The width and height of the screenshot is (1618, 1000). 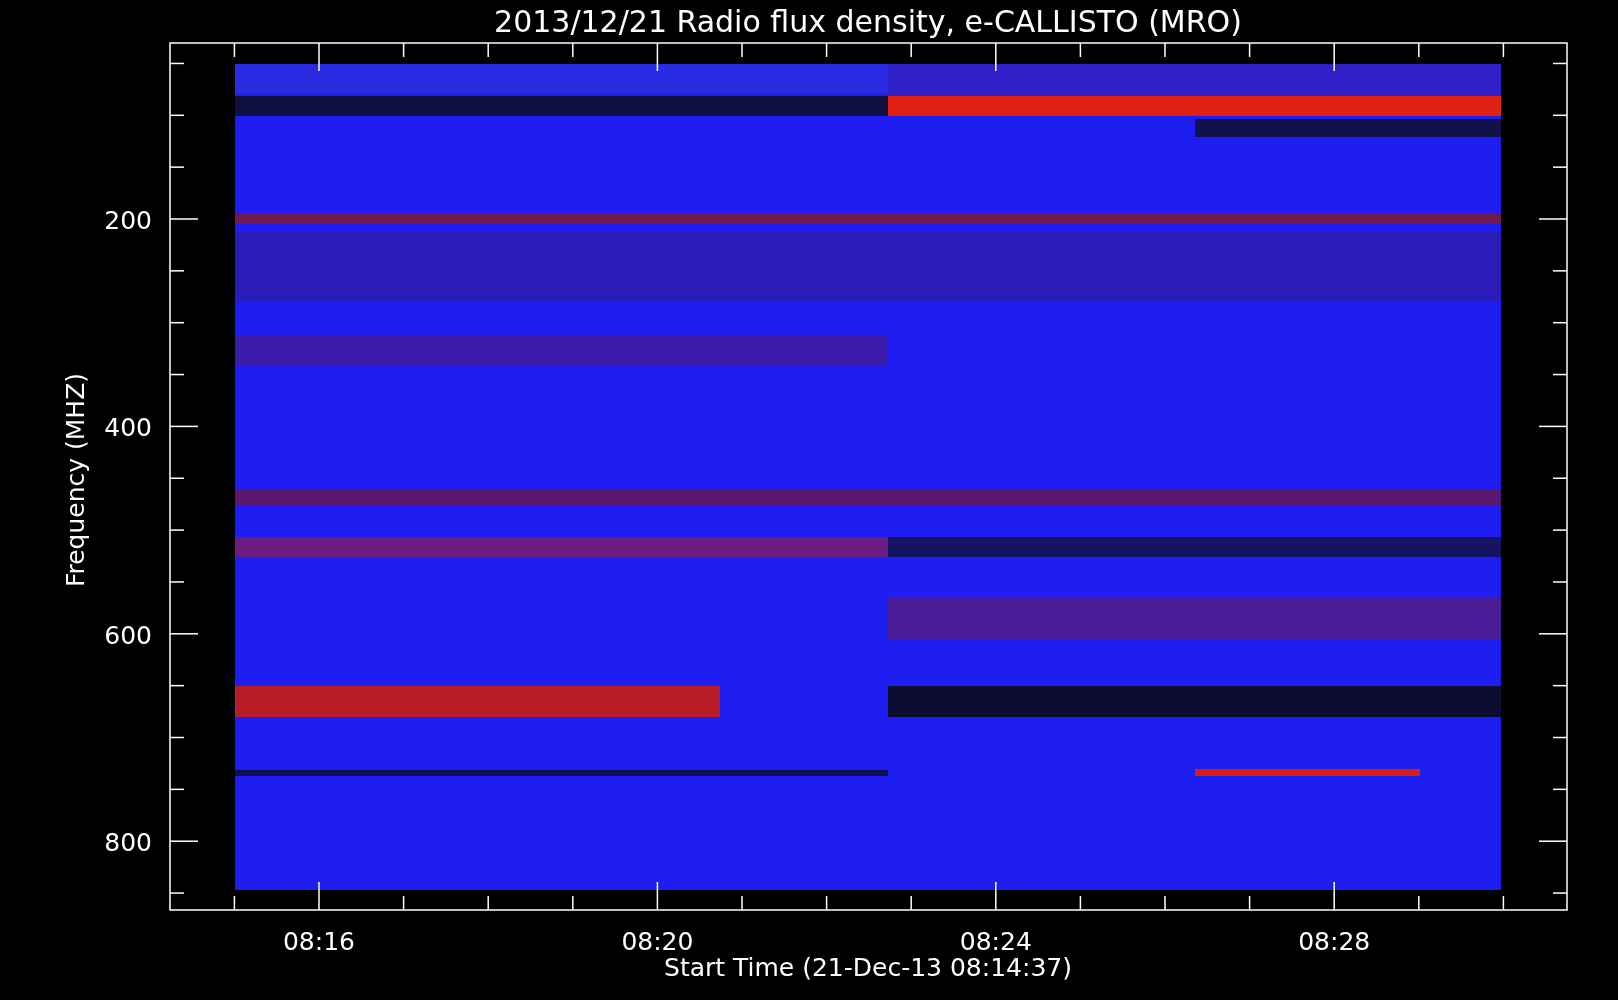 I want to click on axis-title: Frequency (MHZ), so click(x=75, y=480).